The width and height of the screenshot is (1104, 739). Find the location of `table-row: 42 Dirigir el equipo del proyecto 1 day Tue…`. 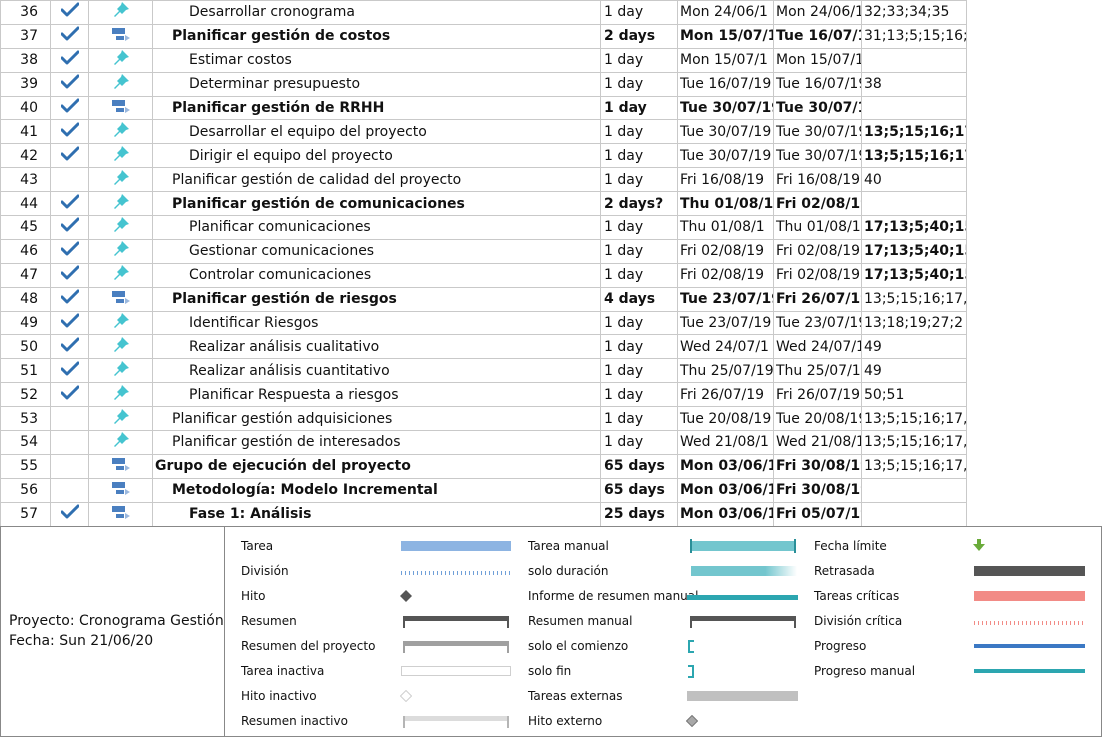

table-row: 42 Dirigir el equipo del proyecto 1 day Tue… is located at coordinates (483, 156).